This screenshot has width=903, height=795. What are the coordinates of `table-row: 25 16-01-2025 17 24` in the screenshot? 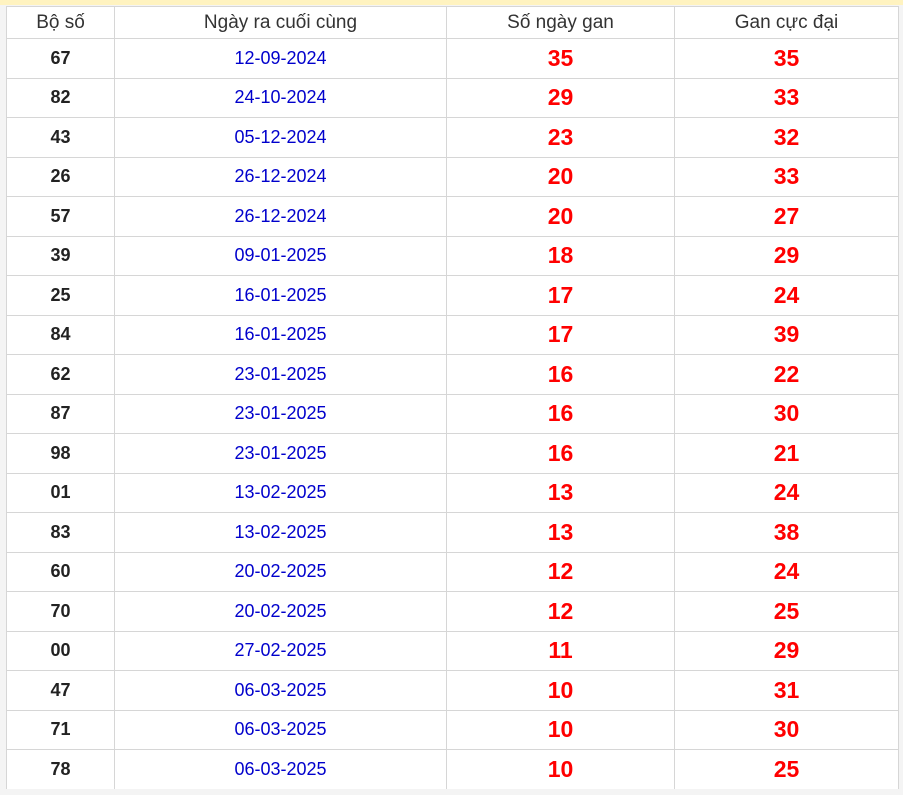 It's located at (452, 295).